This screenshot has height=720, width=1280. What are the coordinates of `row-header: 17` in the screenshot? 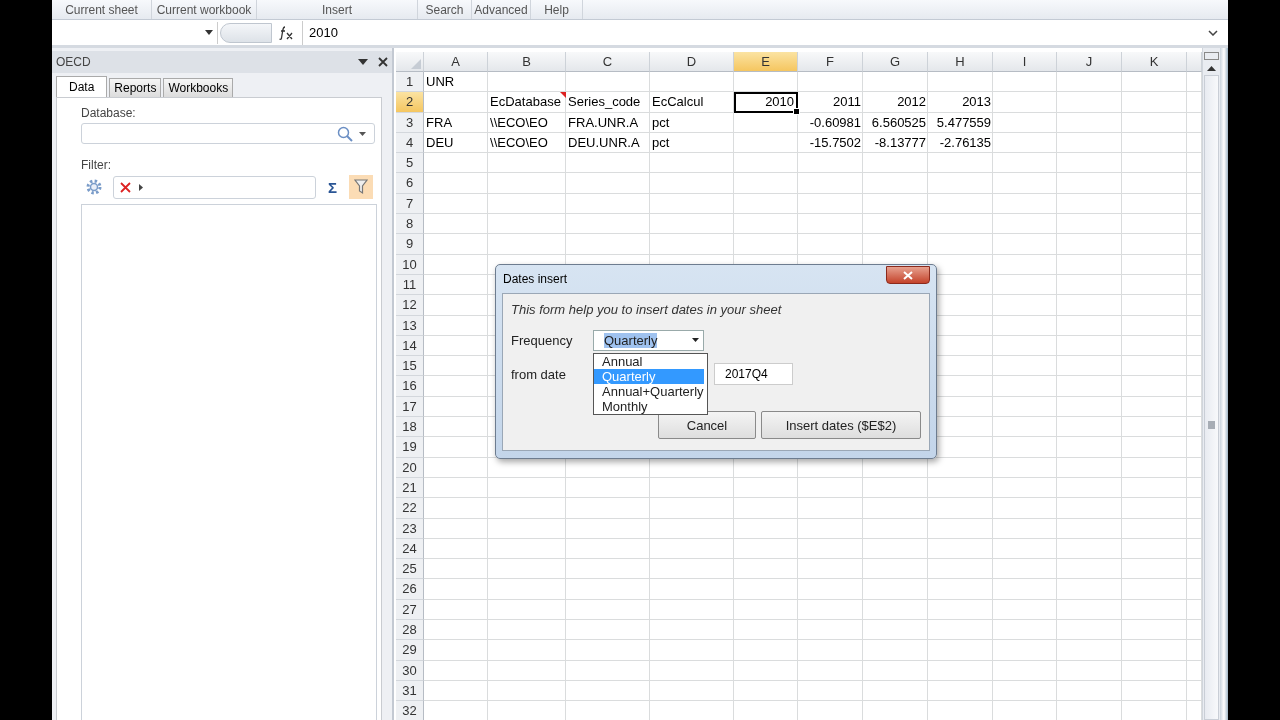 It's located at (410, 407).